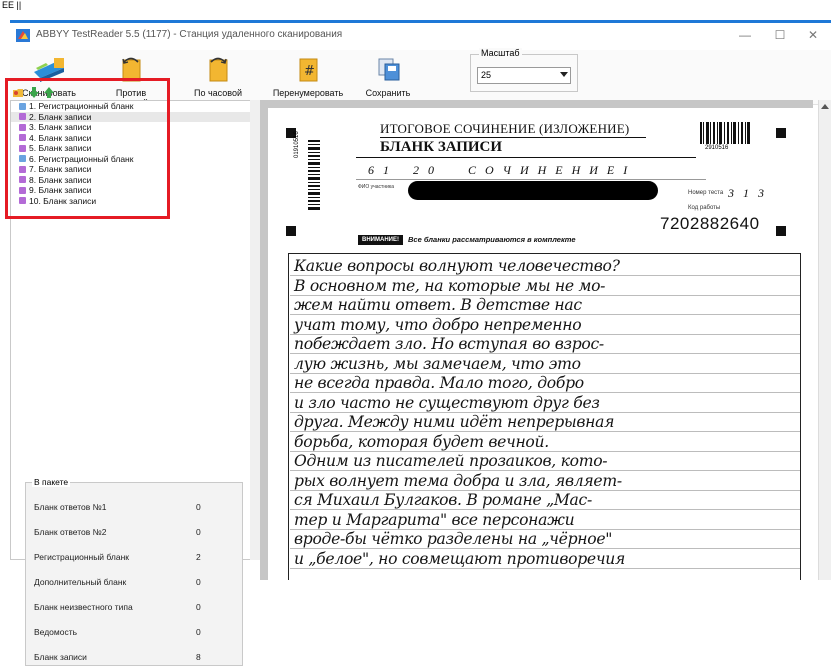  What do you see at coordinates (531, 179) in the screenshot?
I see `field-rule` at bounding box center [531, 179].